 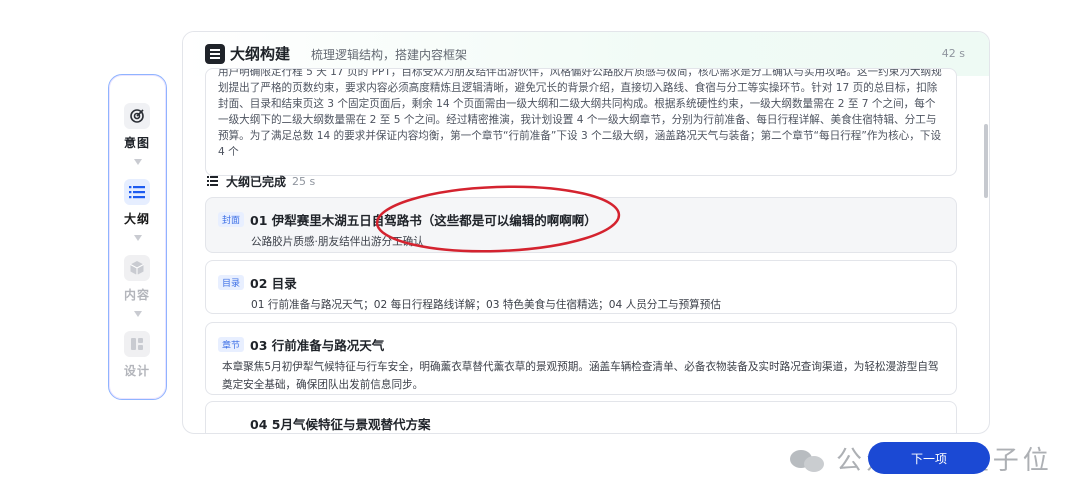 What do you see at coordinates (136, 371) in the screenshot?
I see `step-label: 设计` at bounding box center [136, 371].